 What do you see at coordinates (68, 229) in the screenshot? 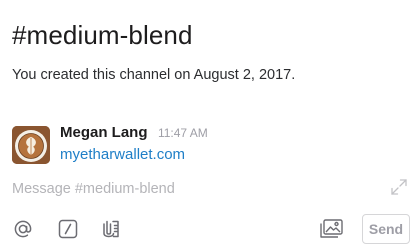
I see `slash-command-icon` at bounding box center [68, 229].